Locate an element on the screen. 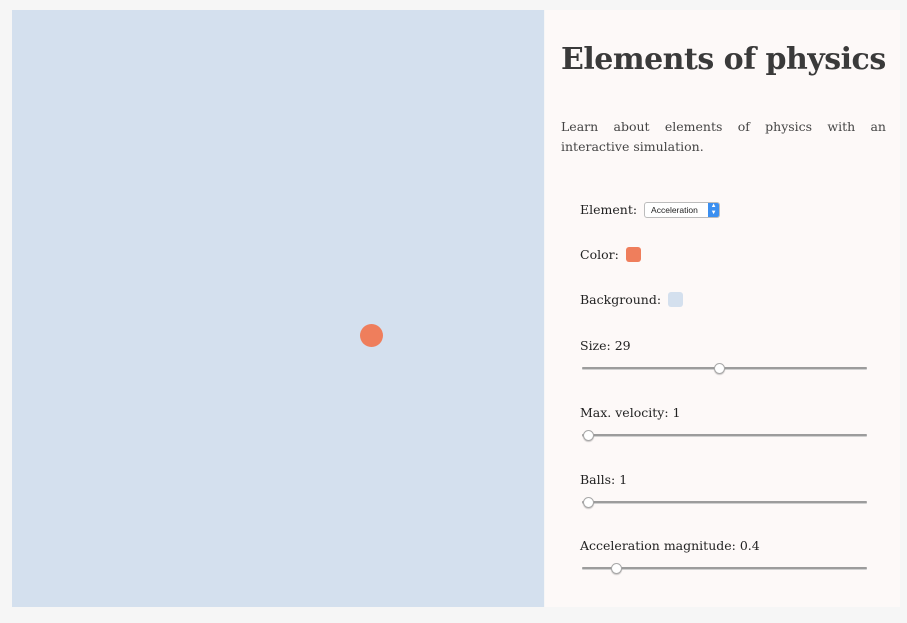  size-slider is located at coordinates (724, 368).